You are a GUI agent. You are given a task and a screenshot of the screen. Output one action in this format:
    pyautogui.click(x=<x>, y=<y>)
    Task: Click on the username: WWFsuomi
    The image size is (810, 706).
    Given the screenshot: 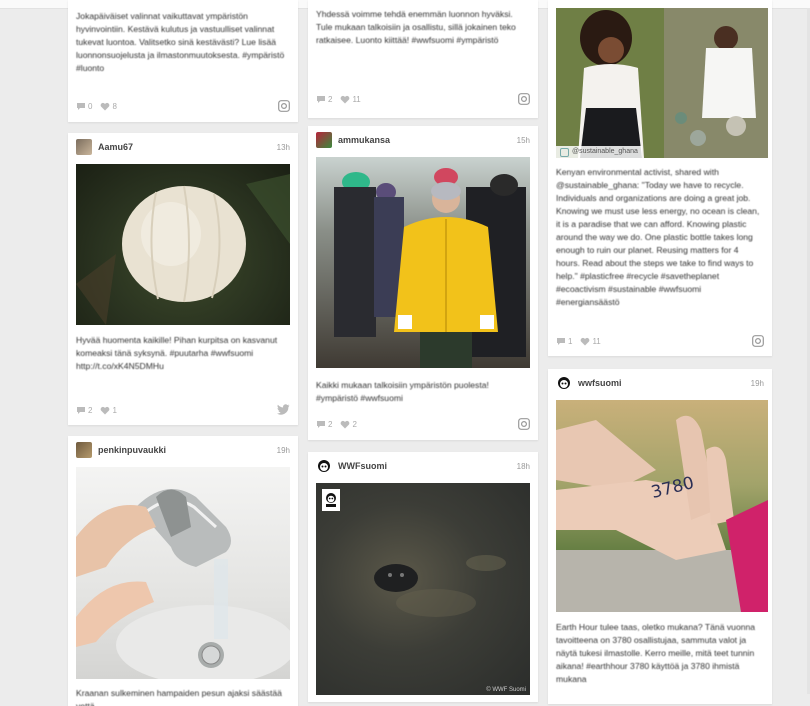 What is the action you would take?
    pyautogui.click(x=427, y=466)
    